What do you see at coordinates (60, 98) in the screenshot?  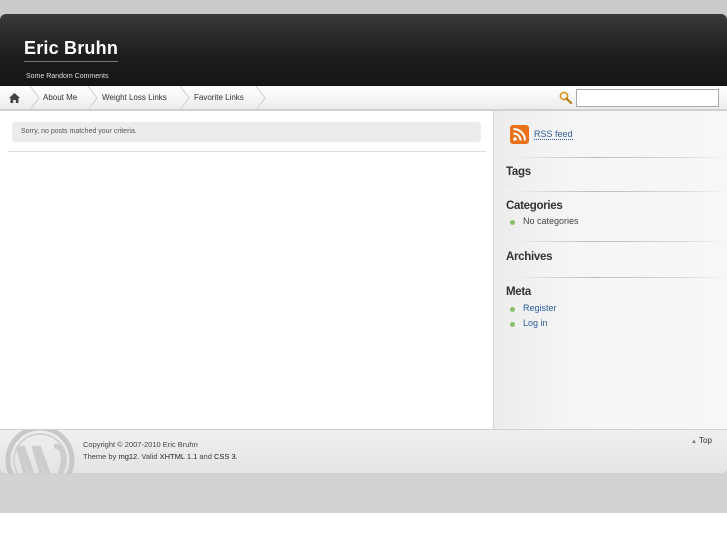 I see `nav-item-about-me: About Me` at bounding box center [60, 98].